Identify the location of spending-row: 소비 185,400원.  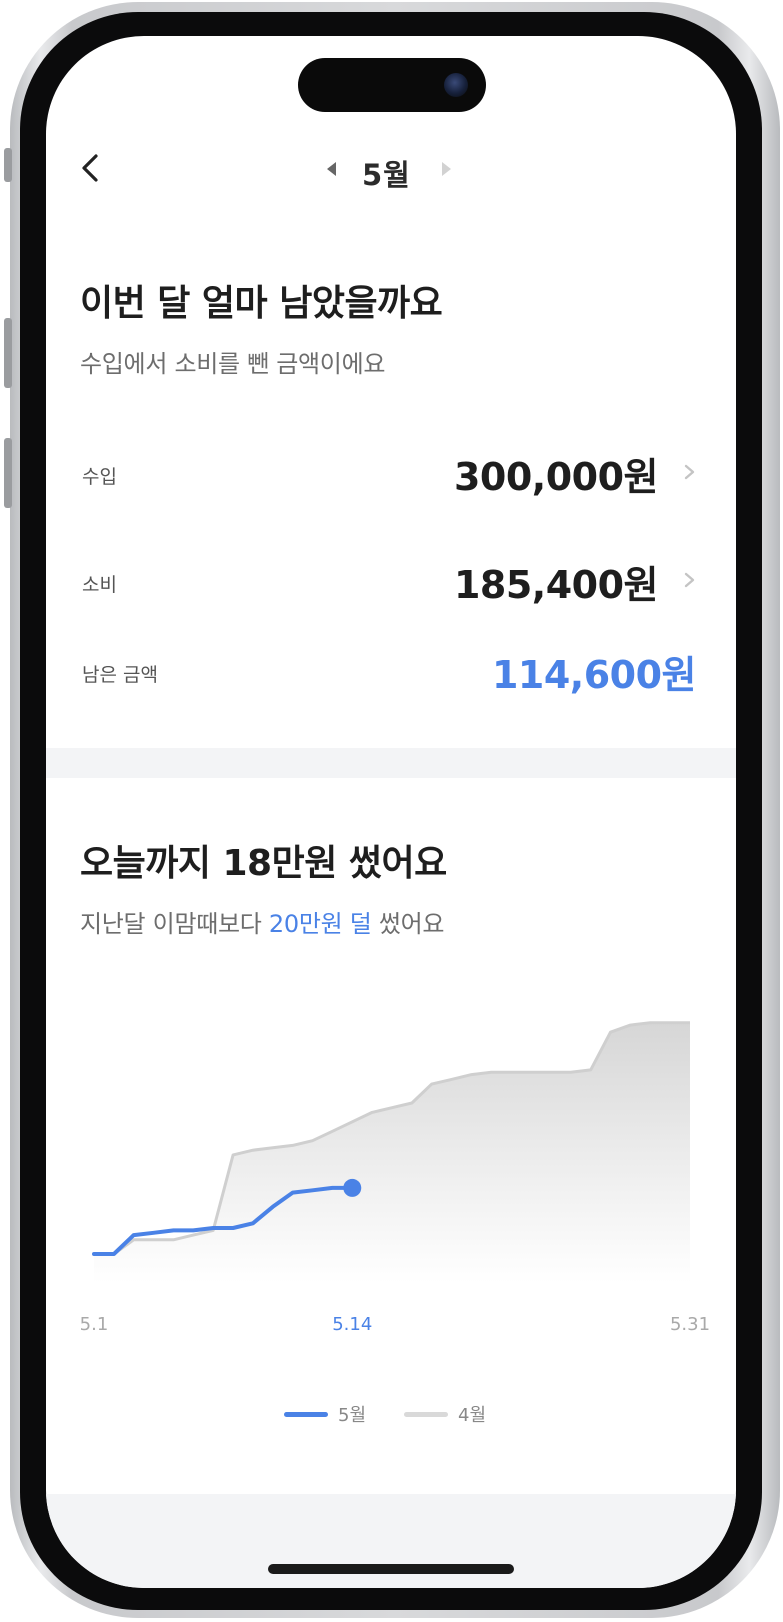
(391, 579).